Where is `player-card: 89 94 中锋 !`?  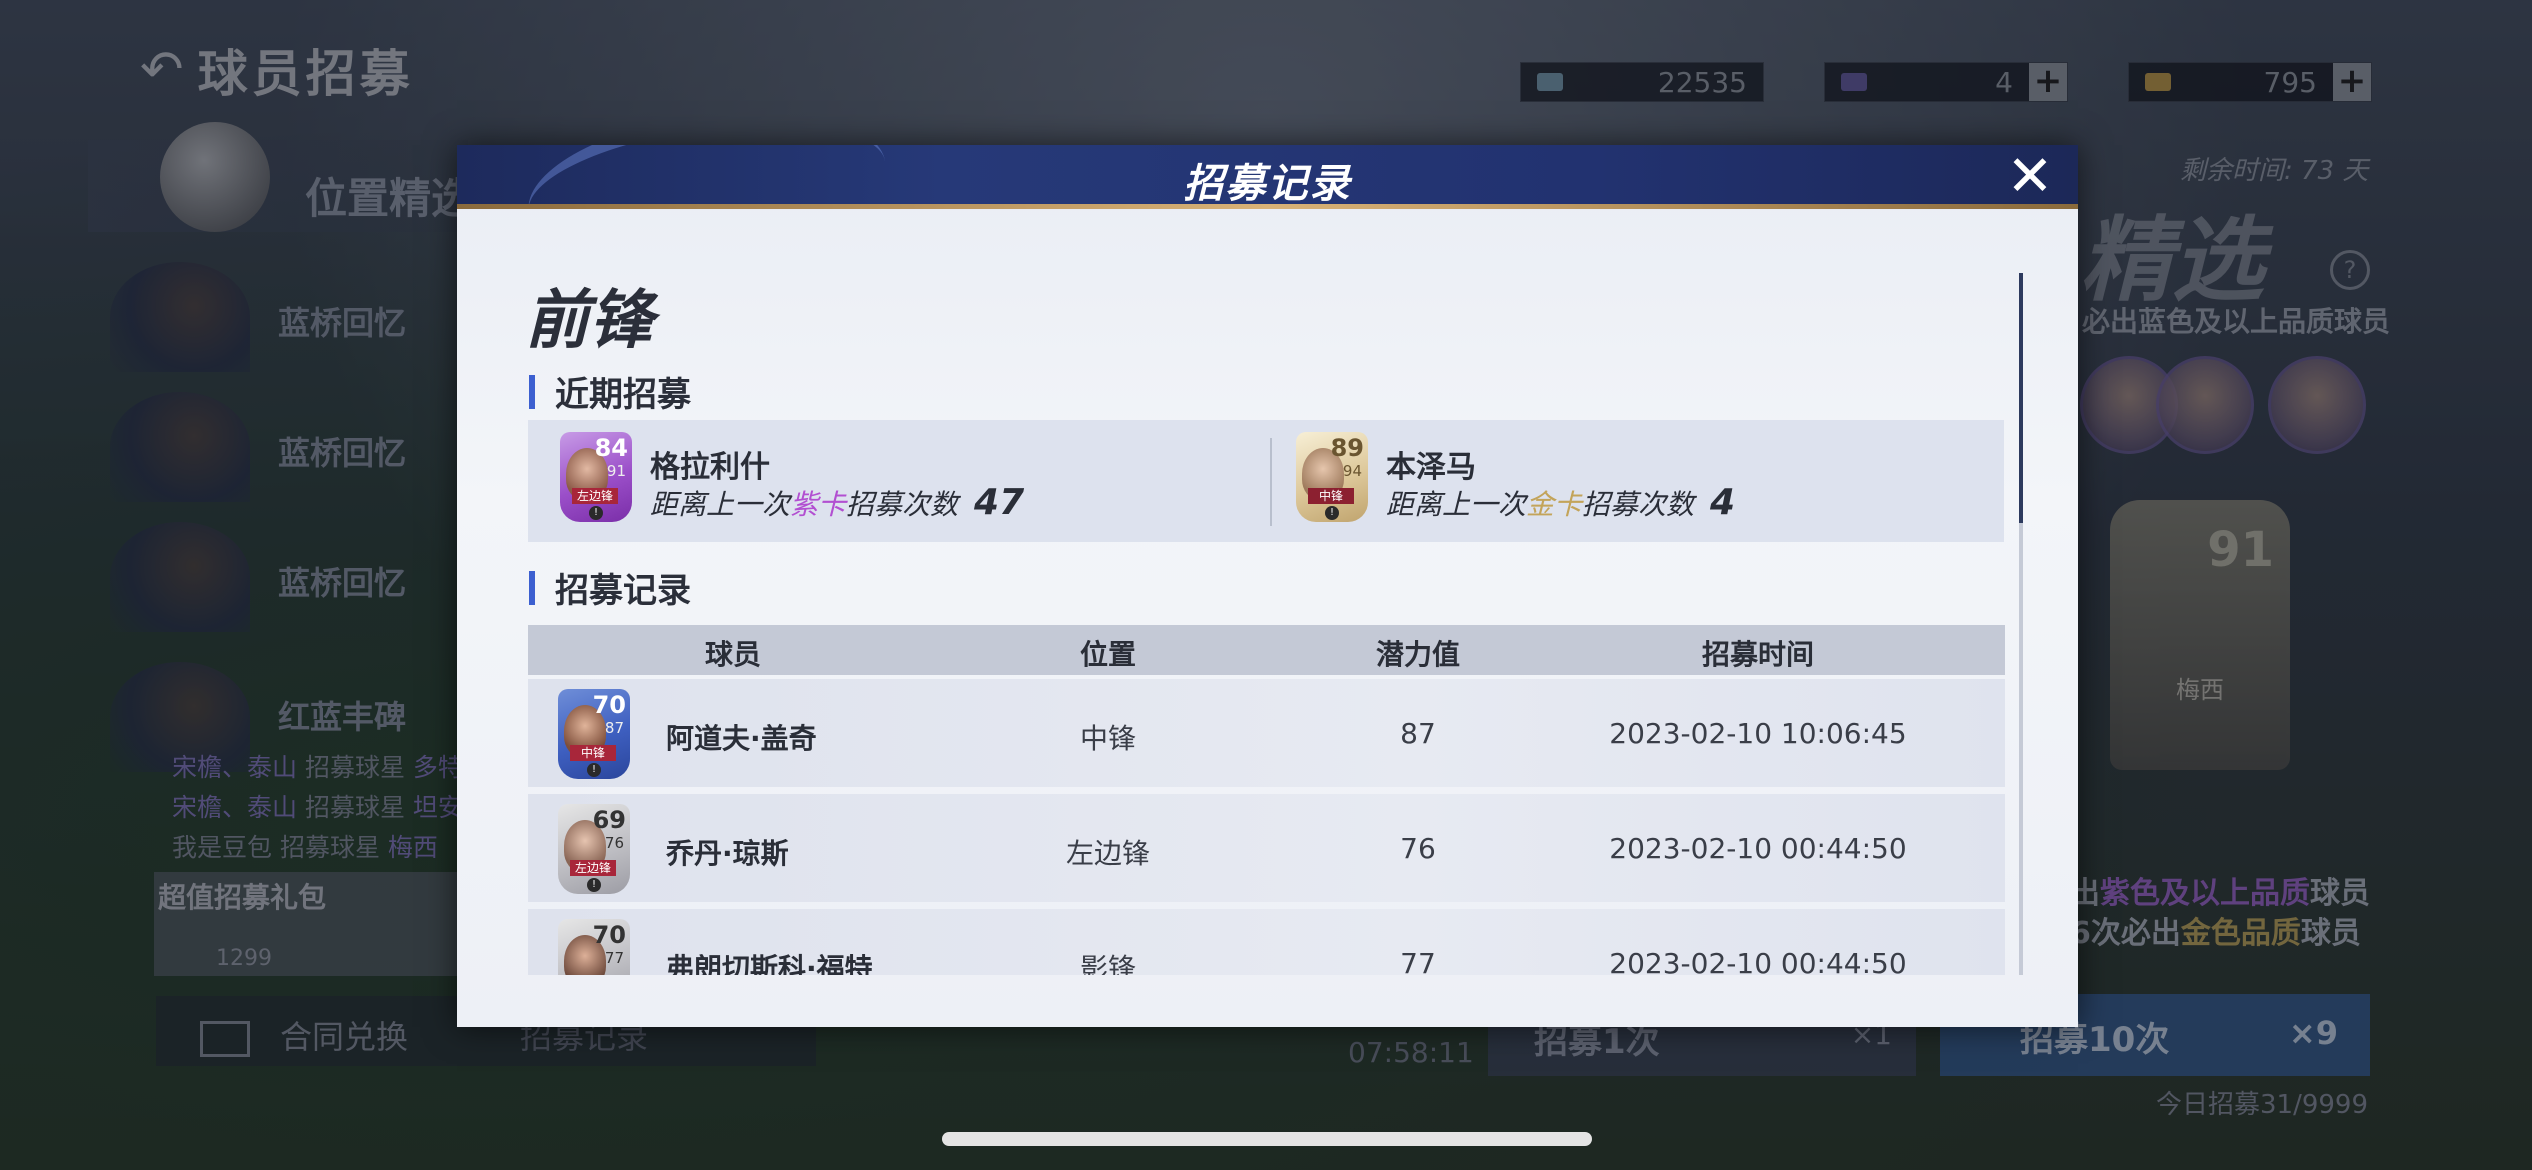
player-card: 89 94 中锋 ! is located at coordinates (1332, 477).